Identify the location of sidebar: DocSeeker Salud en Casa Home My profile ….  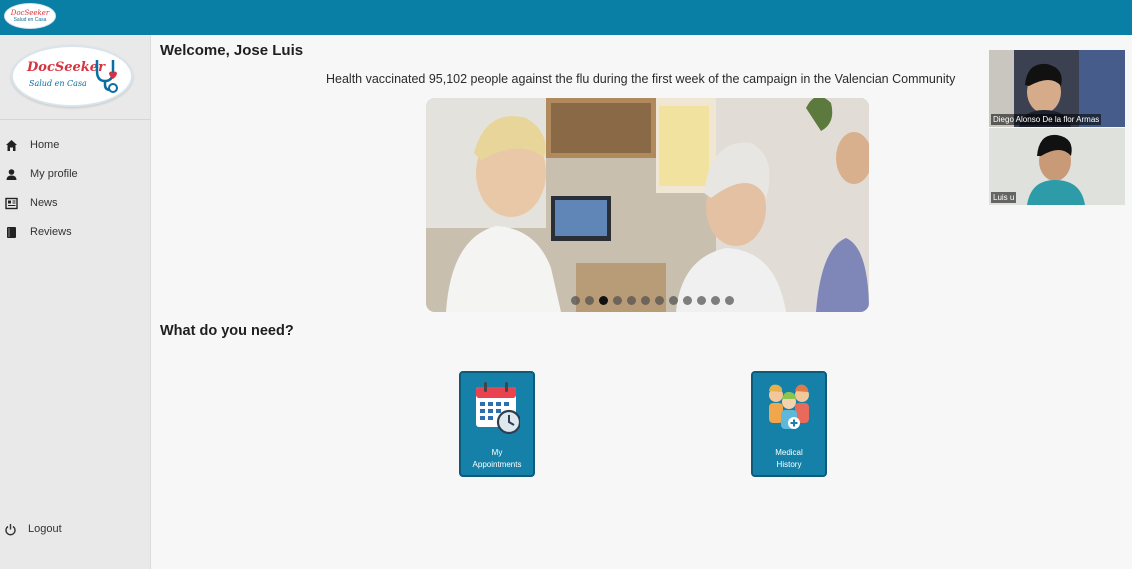
(75, 302).